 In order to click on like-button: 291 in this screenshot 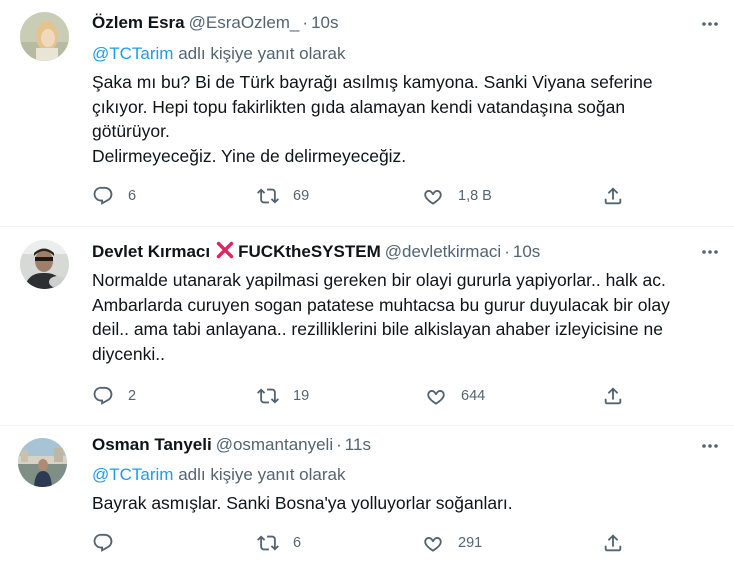, I will do `click(452, 543)`.